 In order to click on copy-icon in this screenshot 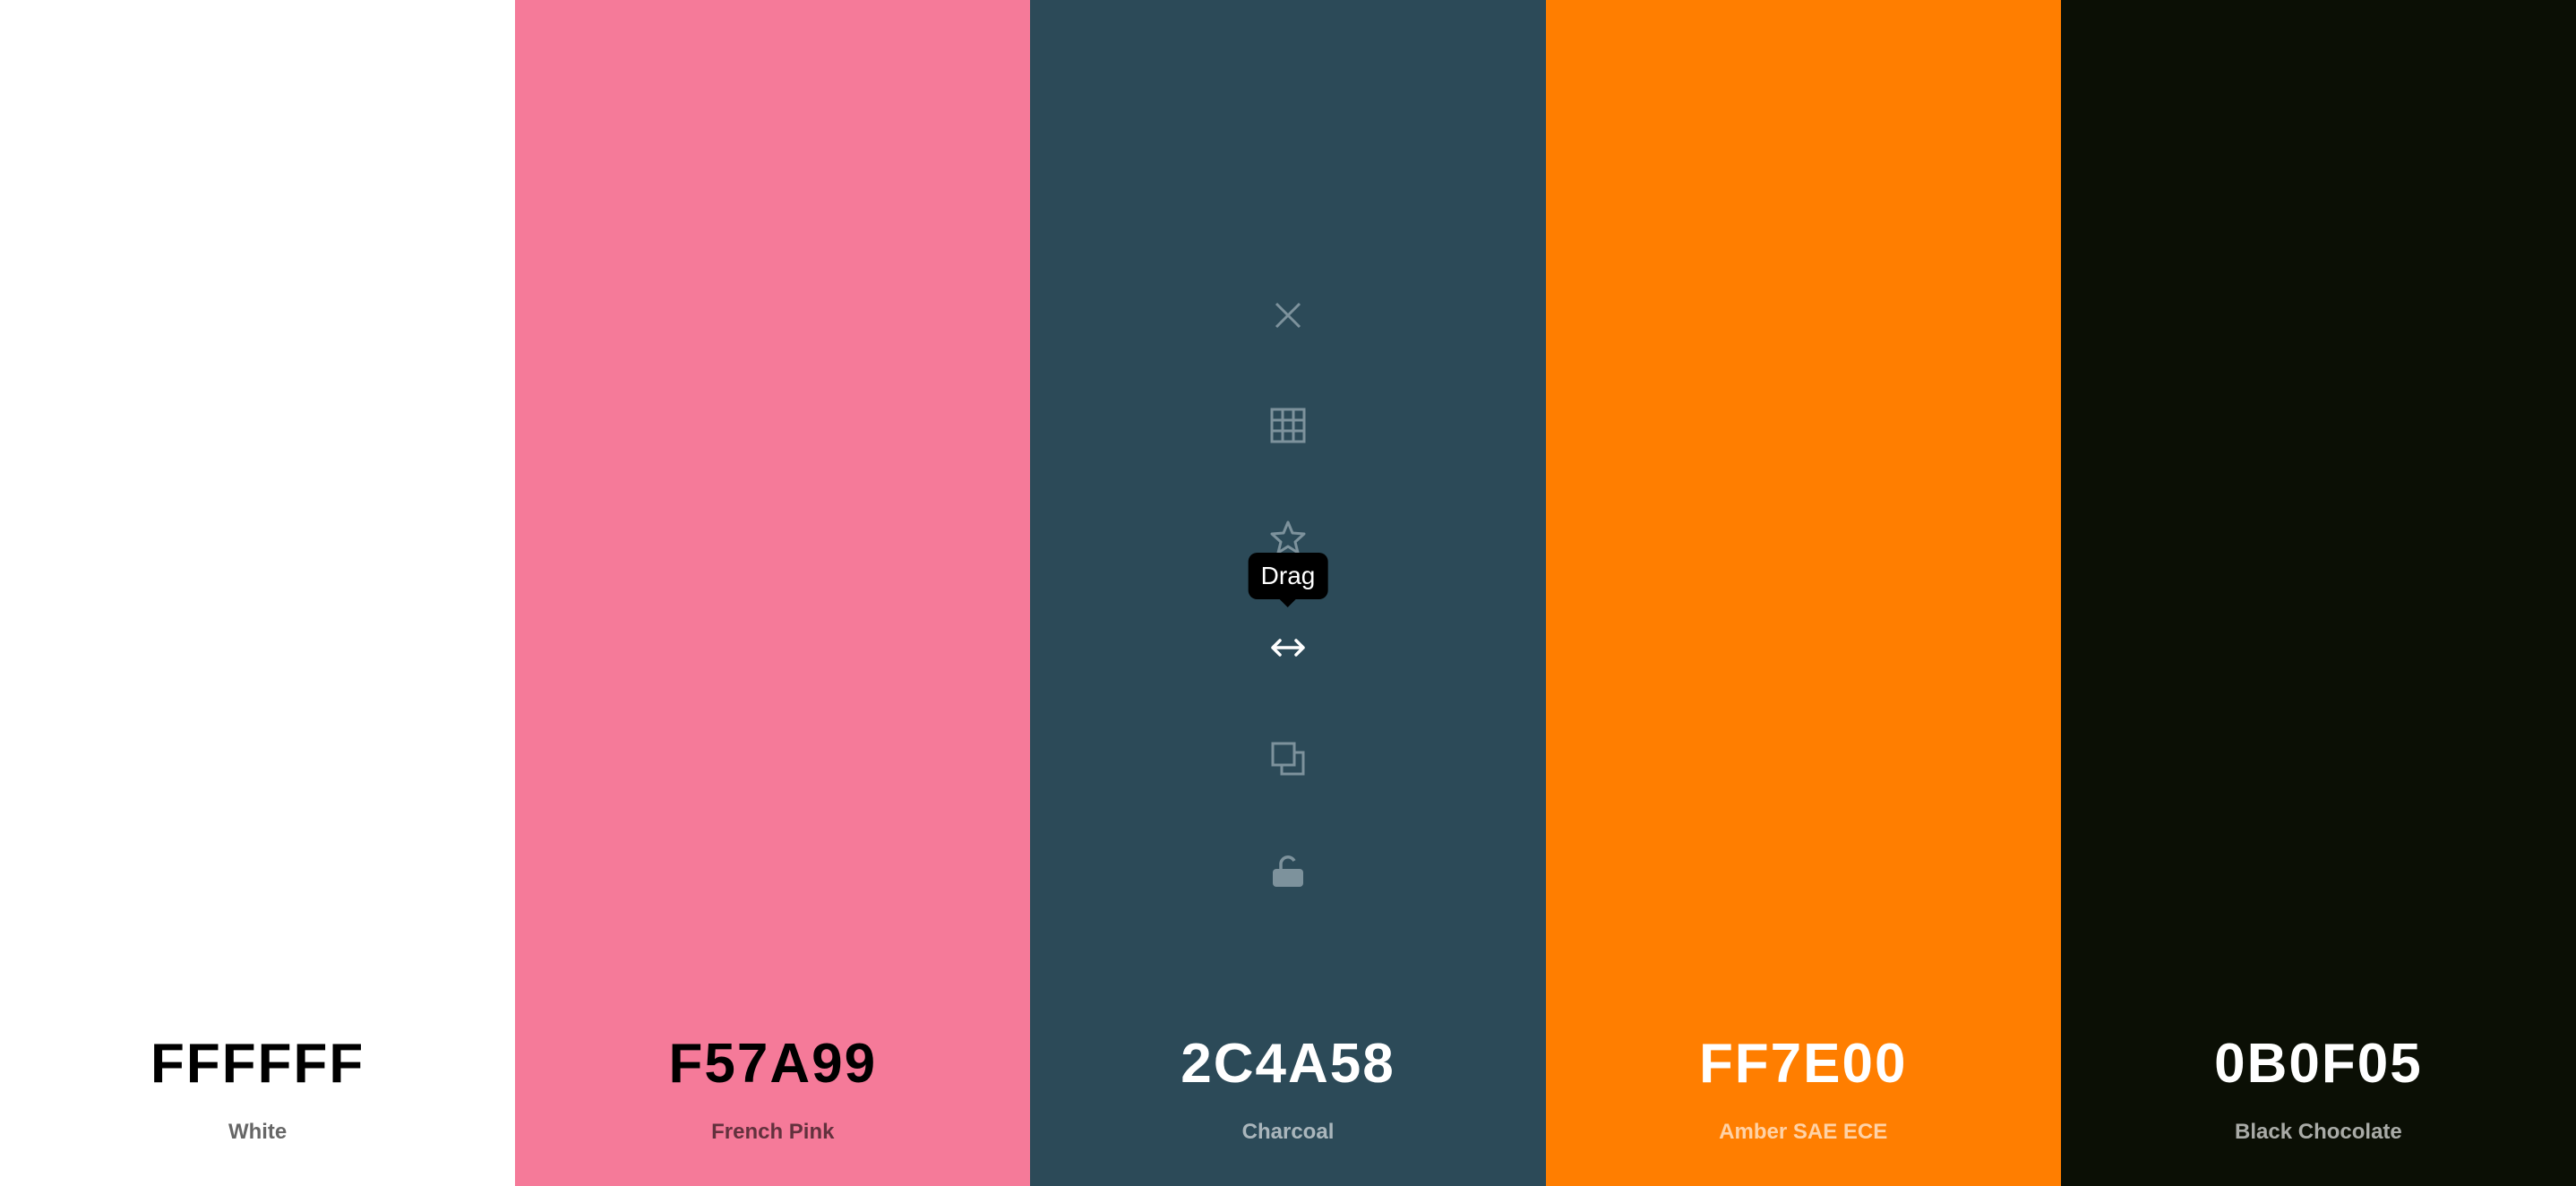, I will do `click(1288, 759)`.